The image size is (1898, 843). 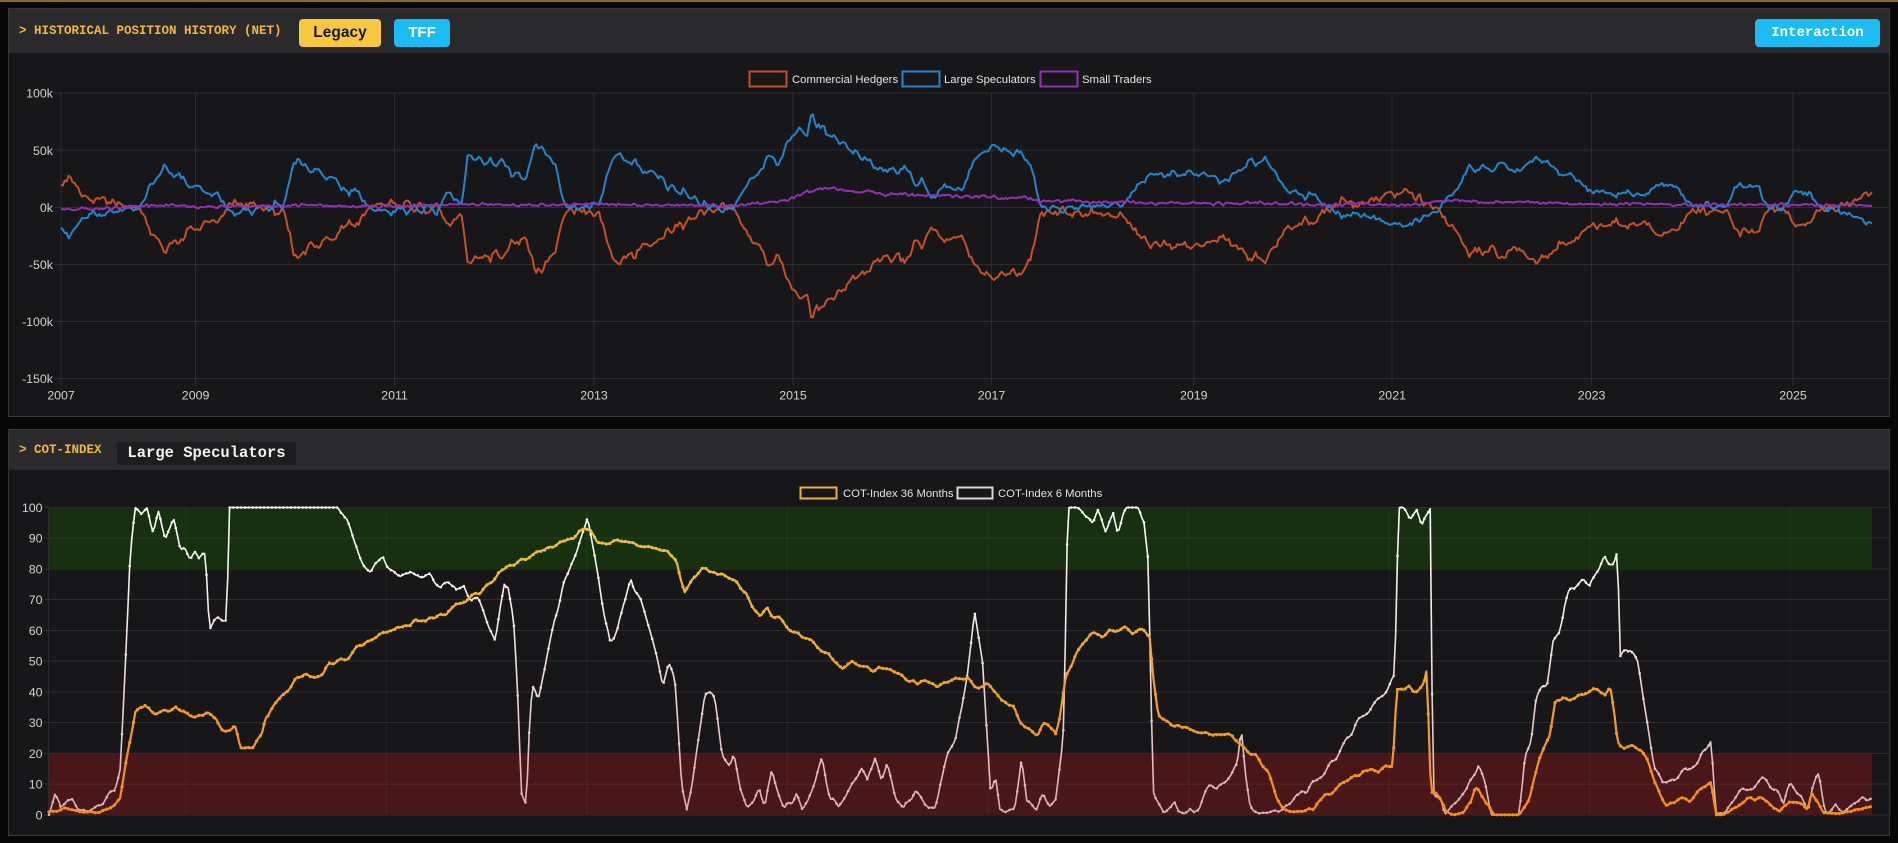 What do you see at coordinates (38, 379) in the screenshot?
I see `svg-text: -150k` at bounding box center [38, 379].